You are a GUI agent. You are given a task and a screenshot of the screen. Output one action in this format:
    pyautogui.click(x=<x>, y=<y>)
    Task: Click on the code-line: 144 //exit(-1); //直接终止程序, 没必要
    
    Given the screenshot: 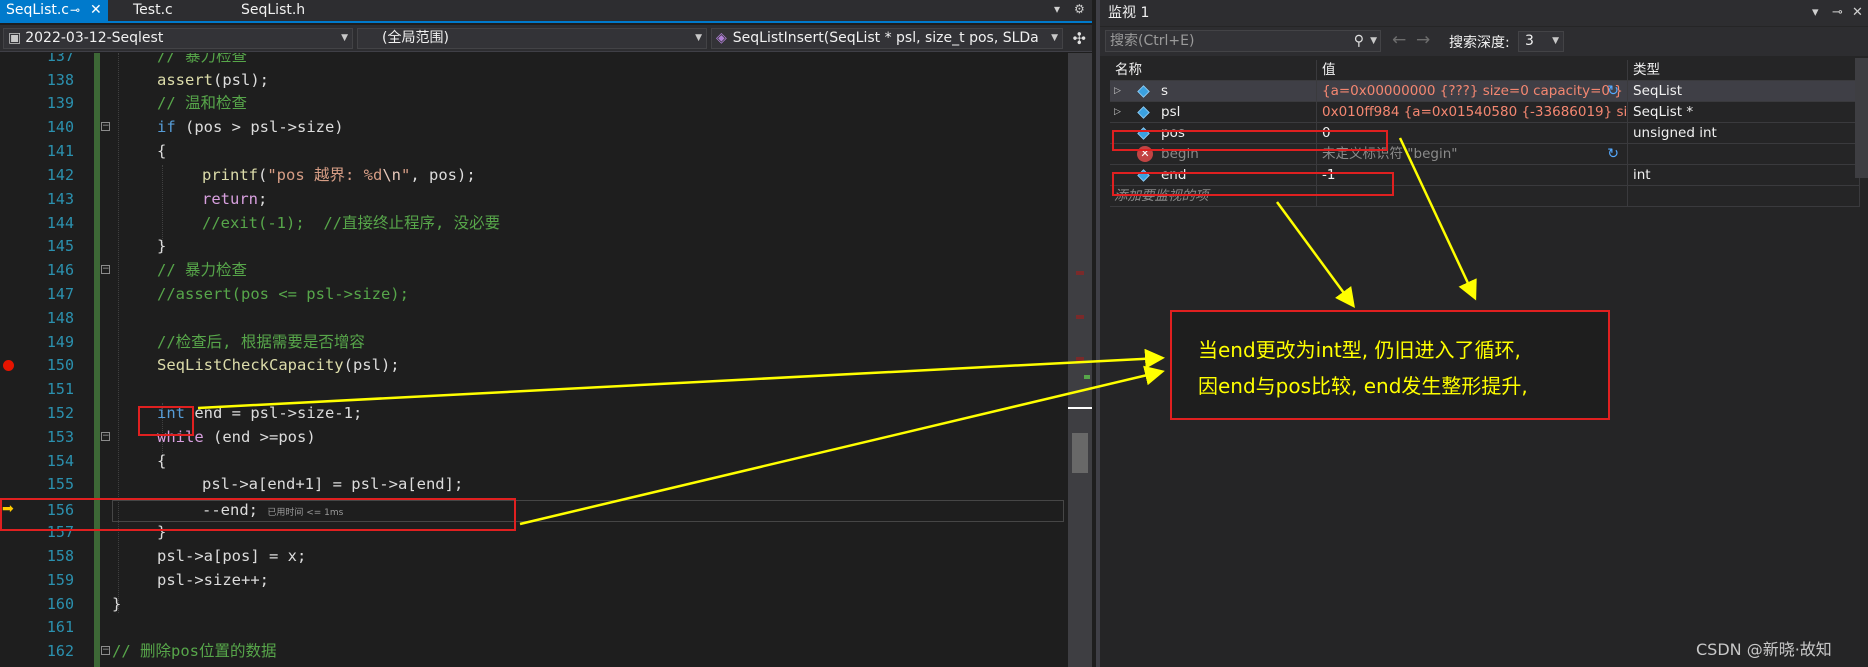 What is the action you would take?
    pyautogui.click(x=534, y=224)
    